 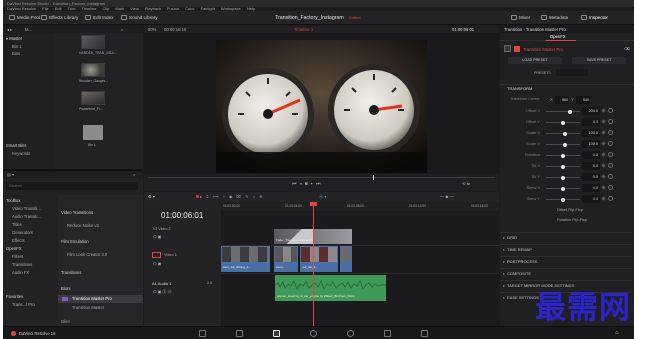 What do you see at coordinates (308, 184) in the screenshot?
I see `transport-controls: ⏮◂■▸⏭` at bounding box center [308, 184].